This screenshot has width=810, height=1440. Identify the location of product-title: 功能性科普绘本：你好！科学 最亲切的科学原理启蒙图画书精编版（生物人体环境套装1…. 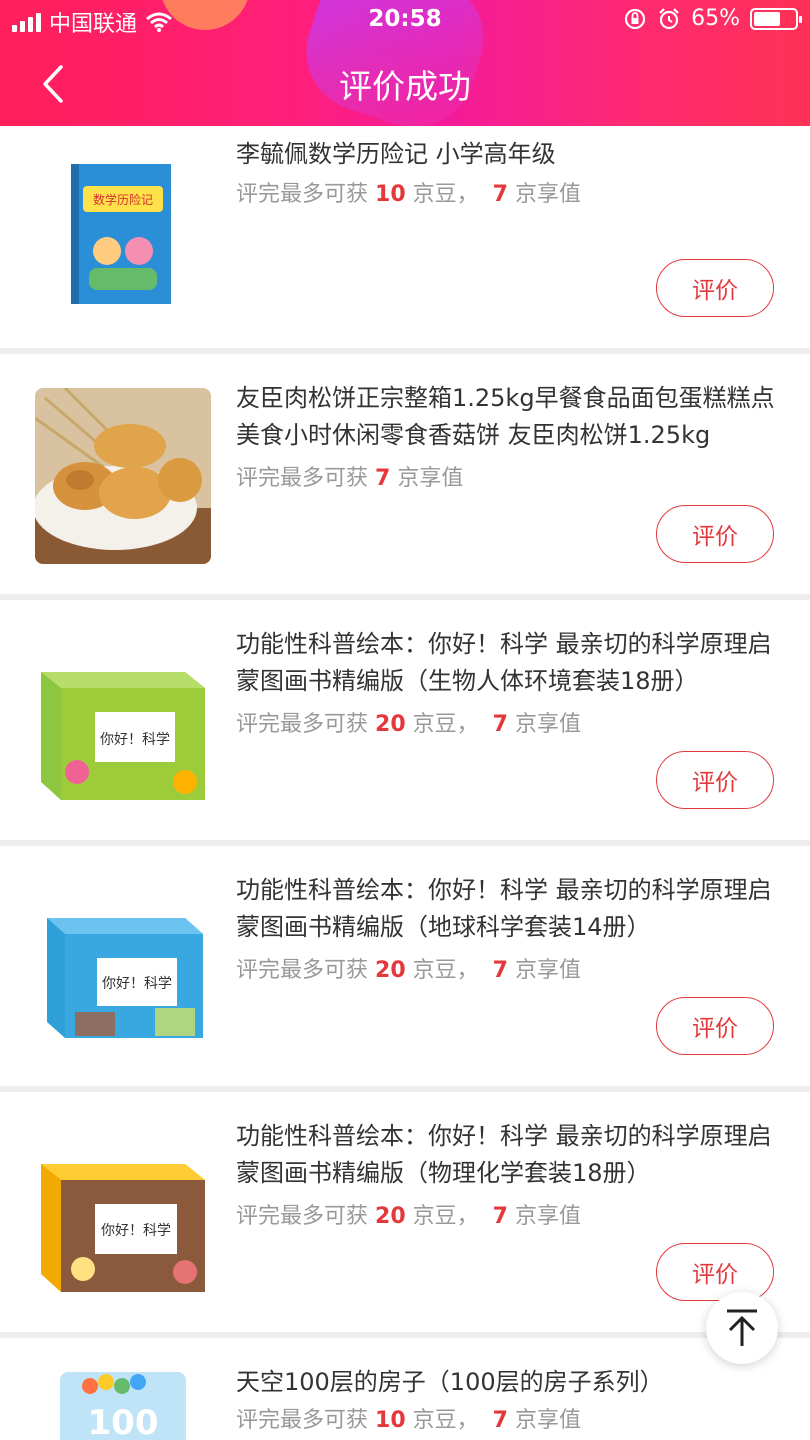
(506, 663).